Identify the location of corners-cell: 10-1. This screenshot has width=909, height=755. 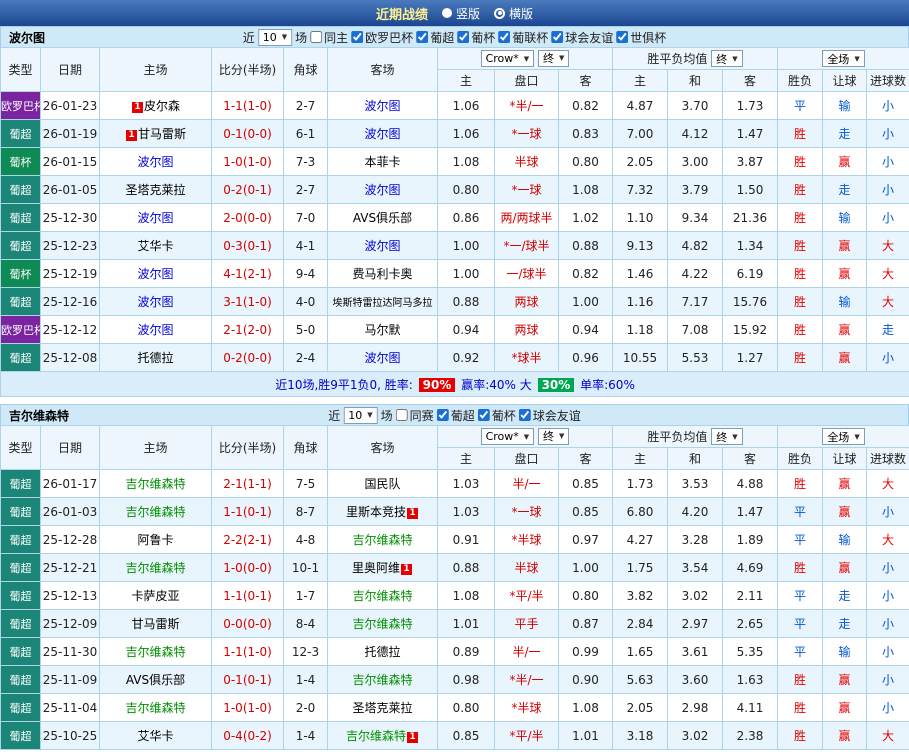
(305, 567).